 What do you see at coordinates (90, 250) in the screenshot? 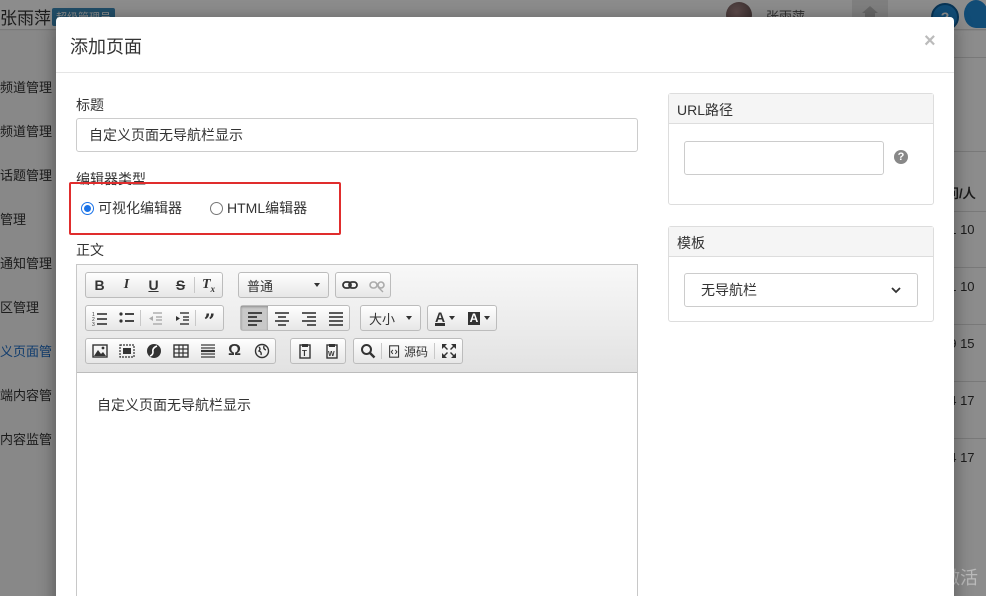
I see `body-label: 正文` at bounding box center [90, 250].